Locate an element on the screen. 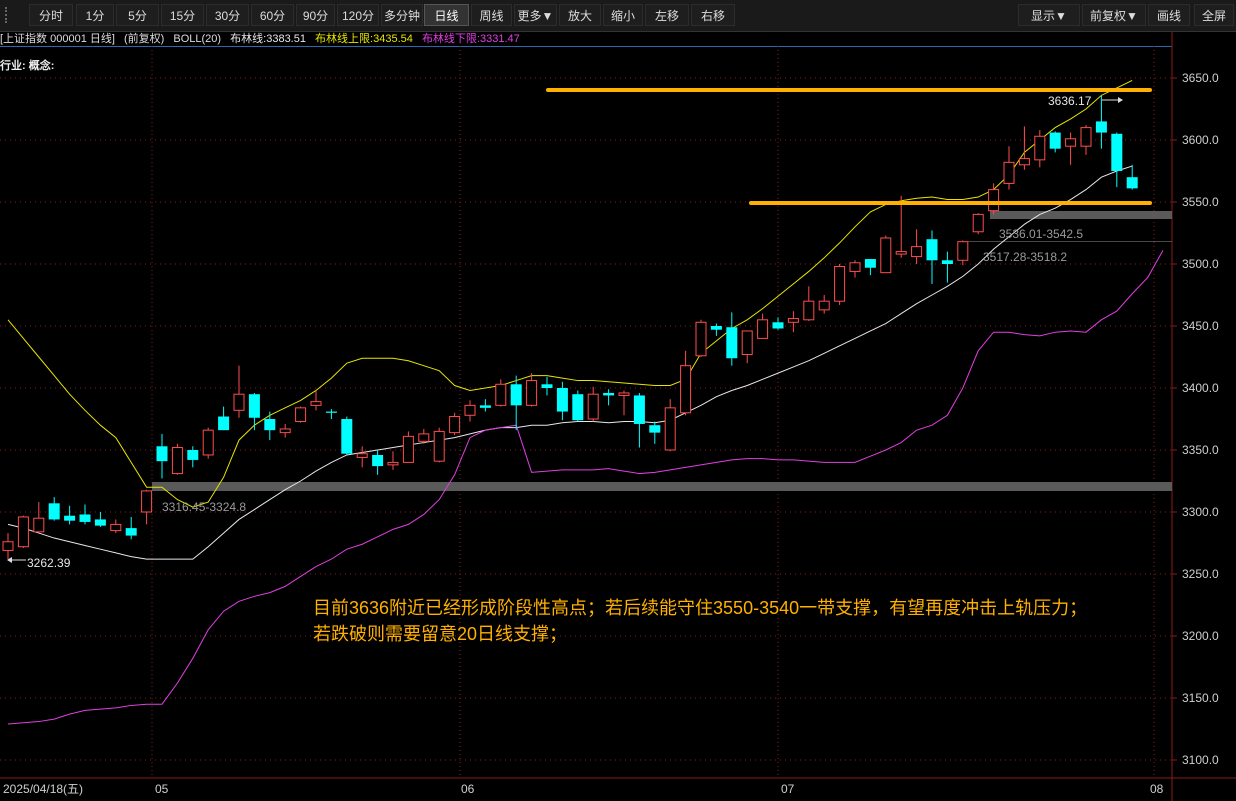  y-tick-label: 3250.0 is located at coordinates (1200, 574).